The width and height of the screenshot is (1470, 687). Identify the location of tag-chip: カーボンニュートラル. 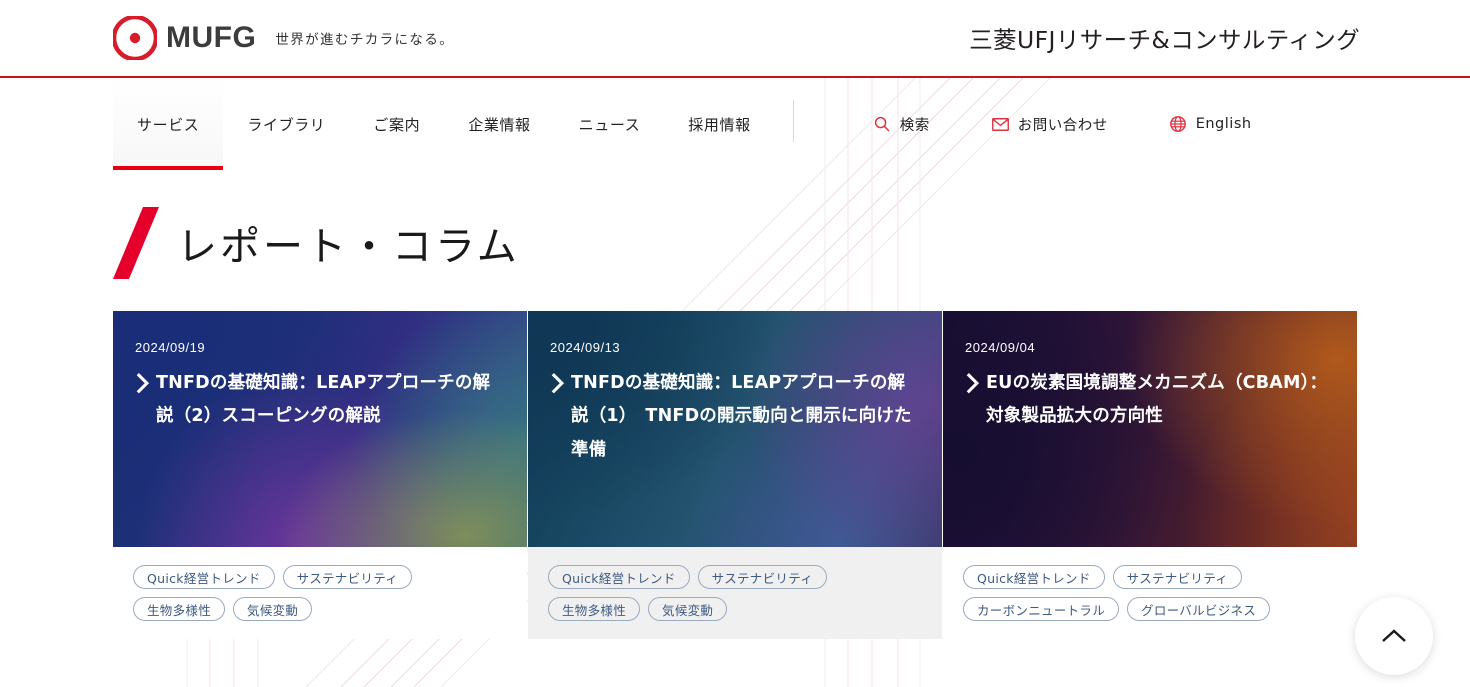
(1041, 609).